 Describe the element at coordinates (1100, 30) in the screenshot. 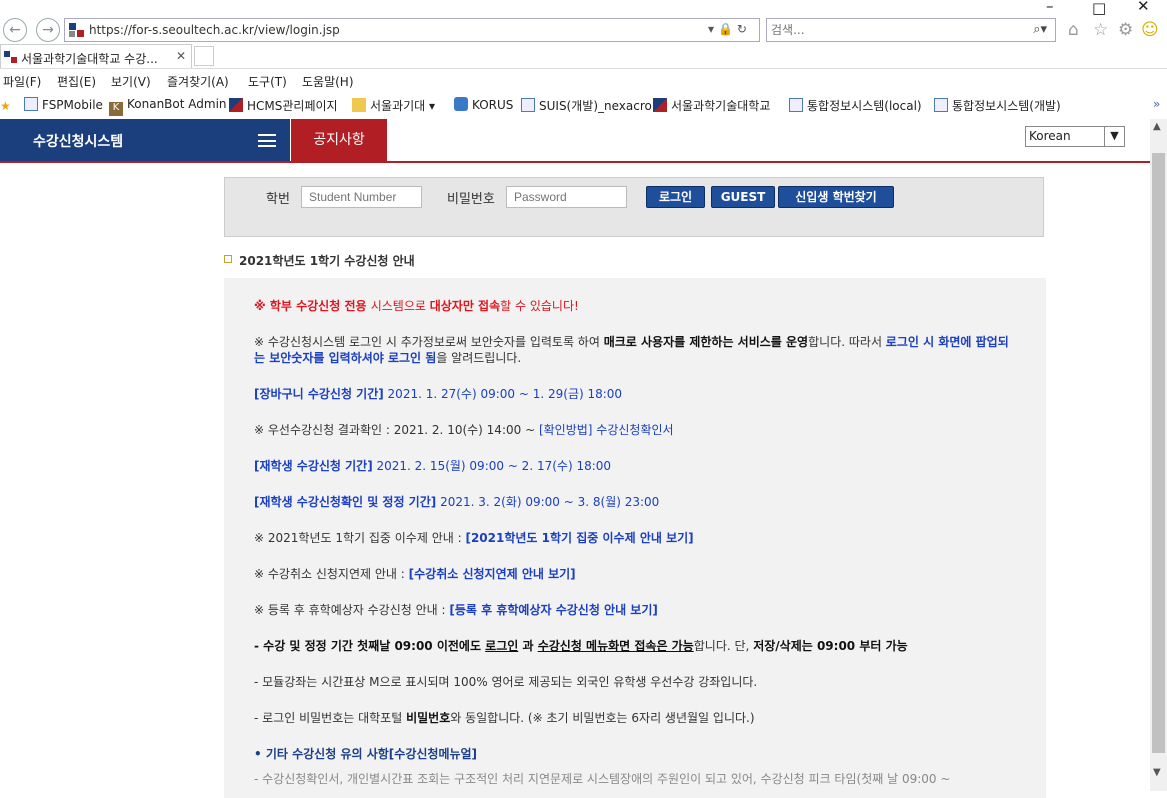

I see `favorites-star-icon: ☆` at that location.